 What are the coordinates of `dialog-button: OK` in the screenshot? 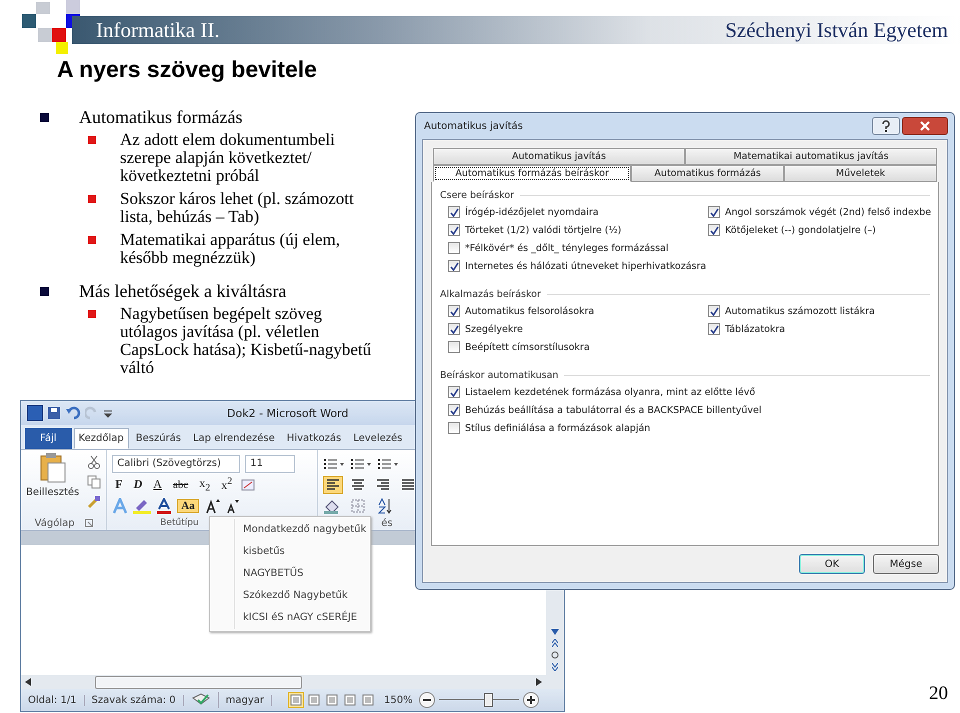 It's located at (832, 564).